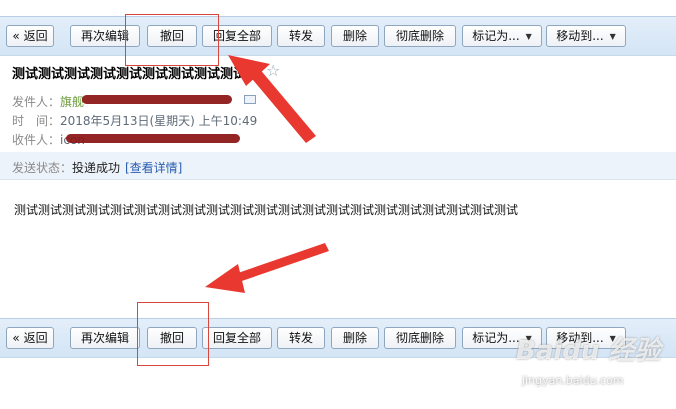 The height and width of the screenshot is (409, 676). Describe the element at coordinates (250, 99) in the screenshot. I see `contact-card-icon` at that location.